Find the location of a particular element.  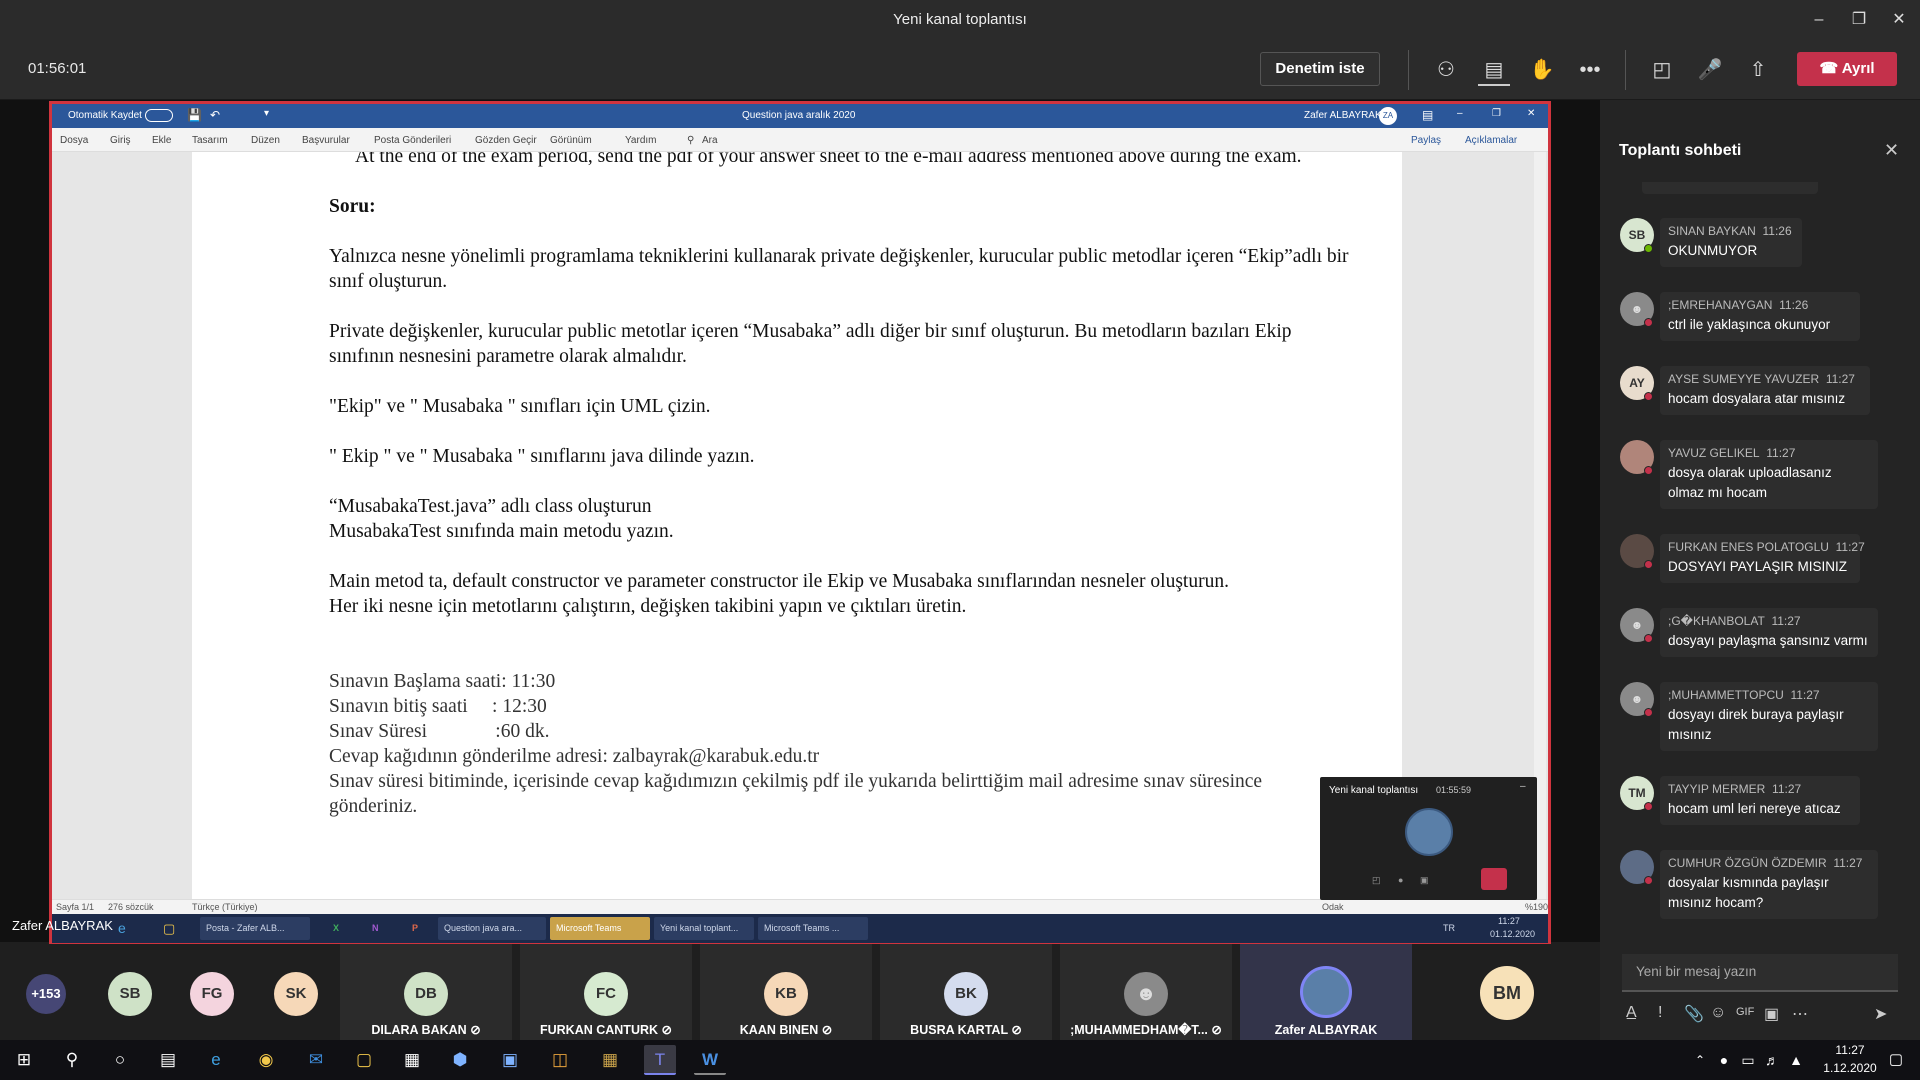

chat-close-icon: ✕ is located at coordinates (1891, 150).